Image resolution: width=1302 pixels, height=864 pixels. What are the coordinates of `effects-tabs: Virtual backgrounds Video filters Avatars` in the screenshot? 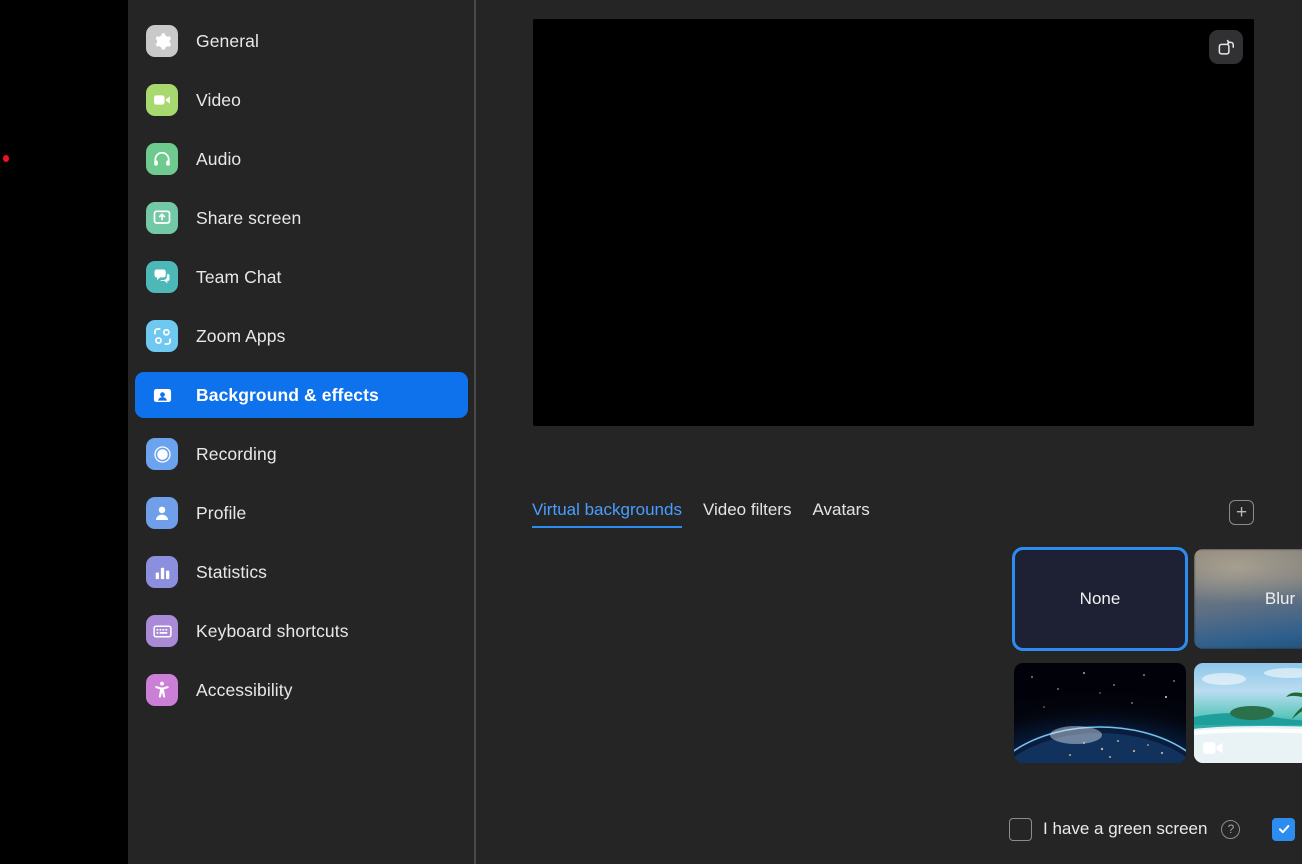 It's located at (893, 514).